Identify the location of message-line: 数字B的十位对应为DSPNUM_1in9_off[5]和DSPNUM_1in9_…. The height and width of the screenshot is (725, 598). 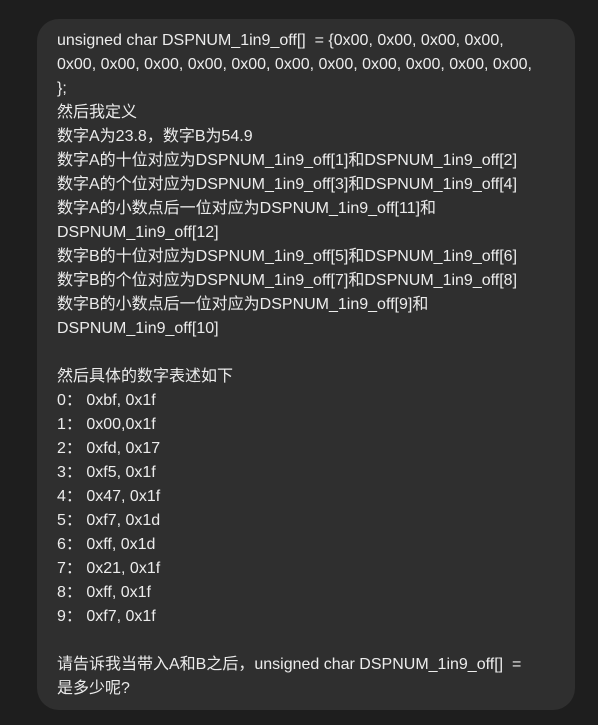
(287, 256).